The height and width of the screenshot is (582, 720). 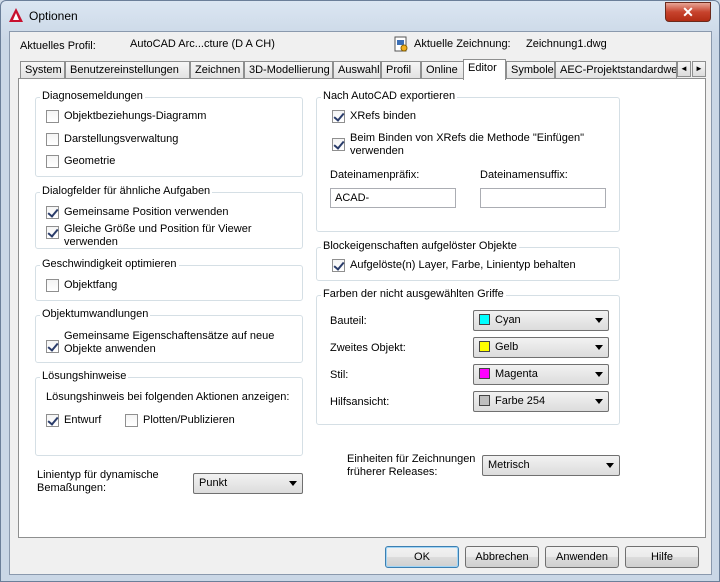 What do you see at coordinates (52, 232) in the screenshot?
I see `checkbox-gleiche-groesse` at bounding box center [52, 232].